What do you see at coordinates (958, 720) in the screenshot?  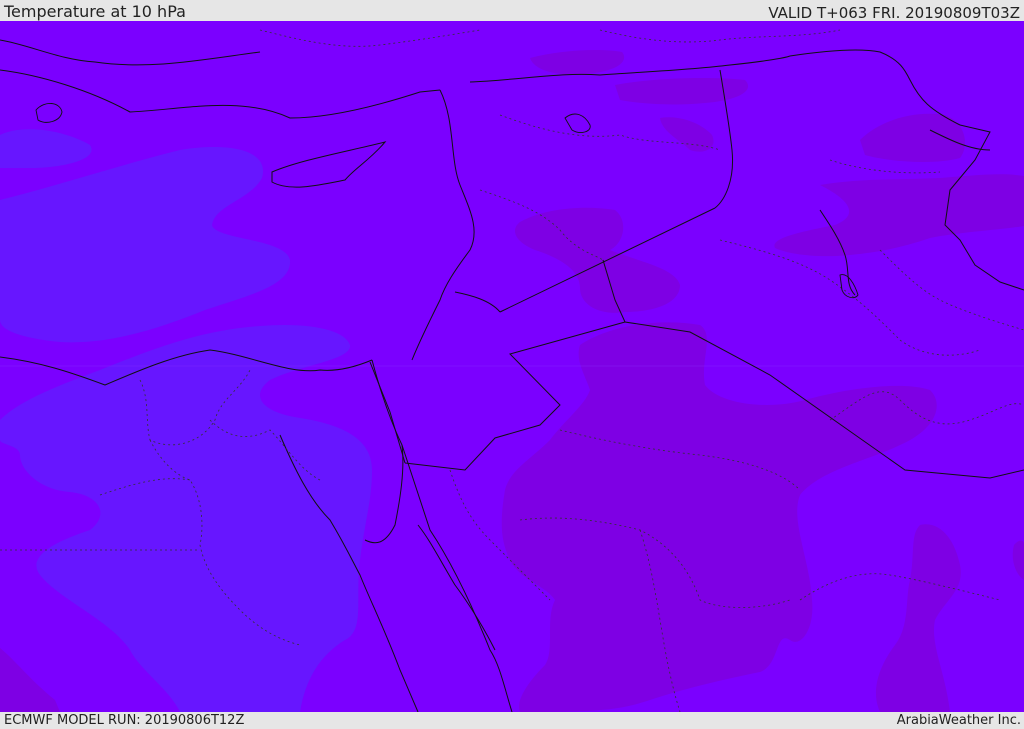 I see `credit-label: ArabiaWeather Inc.` at bounding box center [958, 720].